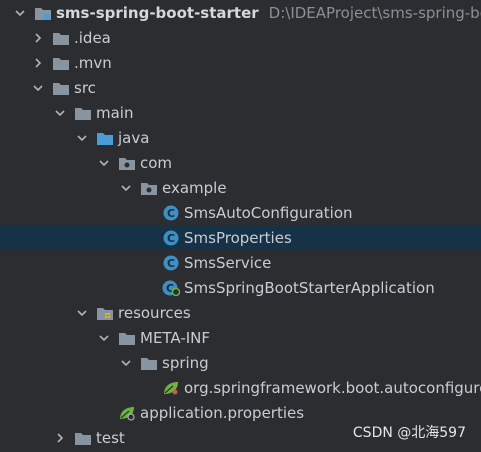 The image size is (481, 452). What do you see at coordinates (240, 87) in the screenshot?
I see `tree-row-src: src` at bounding box center [240, 87].